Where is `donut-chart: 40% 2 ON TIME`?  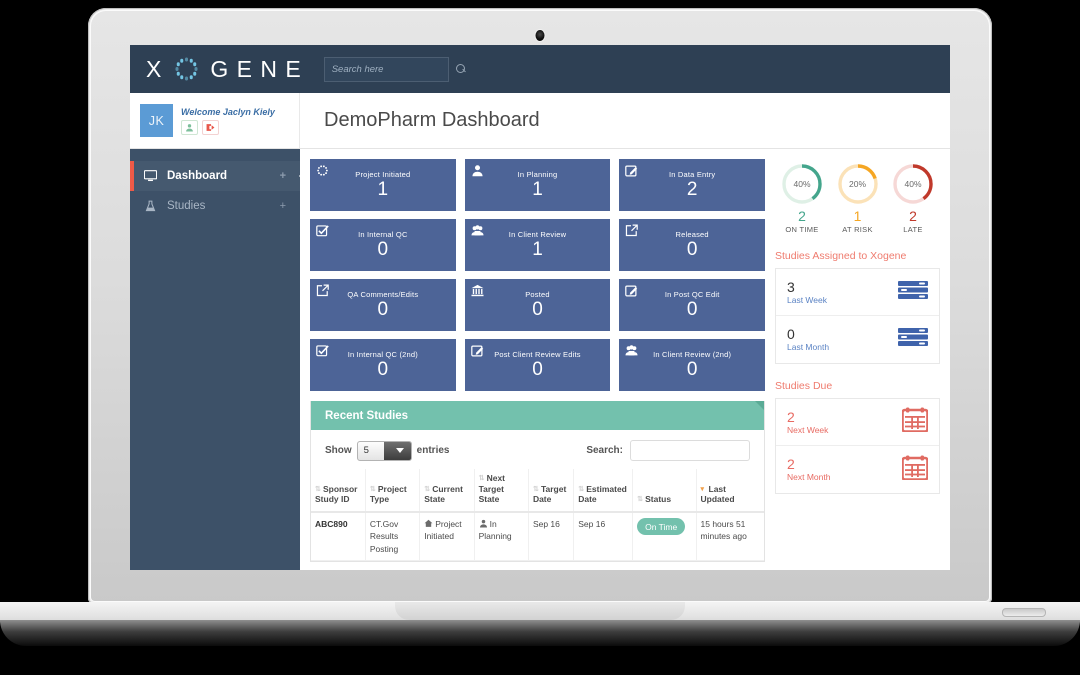 donut-chart: 40% 2 ON TIME is located at coordinates (802, 198).